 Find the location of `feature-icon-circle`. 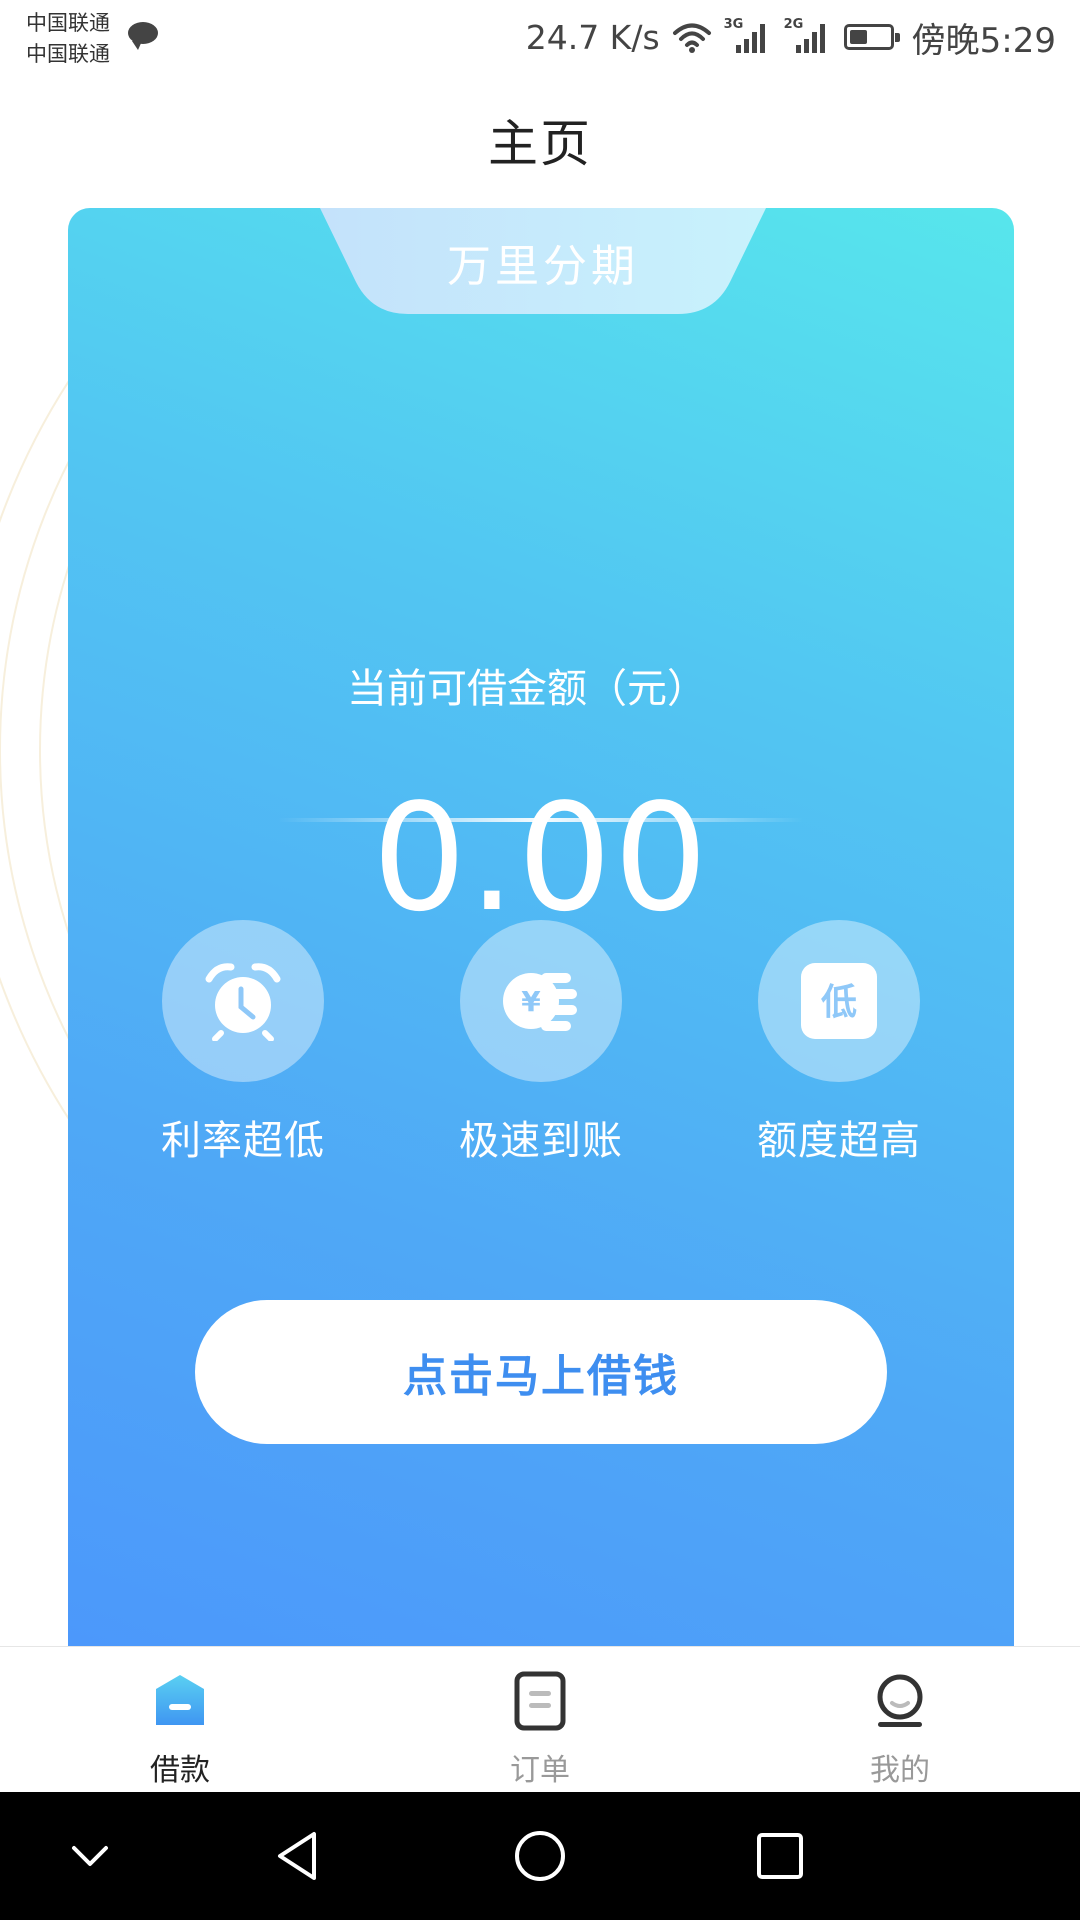

feature-icon-circle is located at coordinates (243, 1001).